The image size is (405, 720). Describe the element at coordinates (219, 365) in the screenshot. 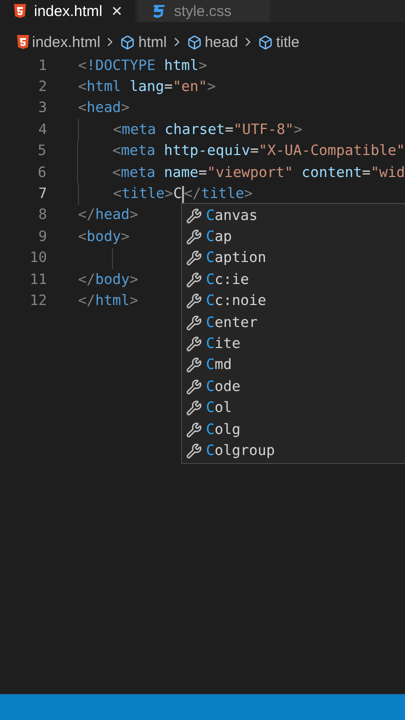

I see `suggestion-item: Cmd` at that location.